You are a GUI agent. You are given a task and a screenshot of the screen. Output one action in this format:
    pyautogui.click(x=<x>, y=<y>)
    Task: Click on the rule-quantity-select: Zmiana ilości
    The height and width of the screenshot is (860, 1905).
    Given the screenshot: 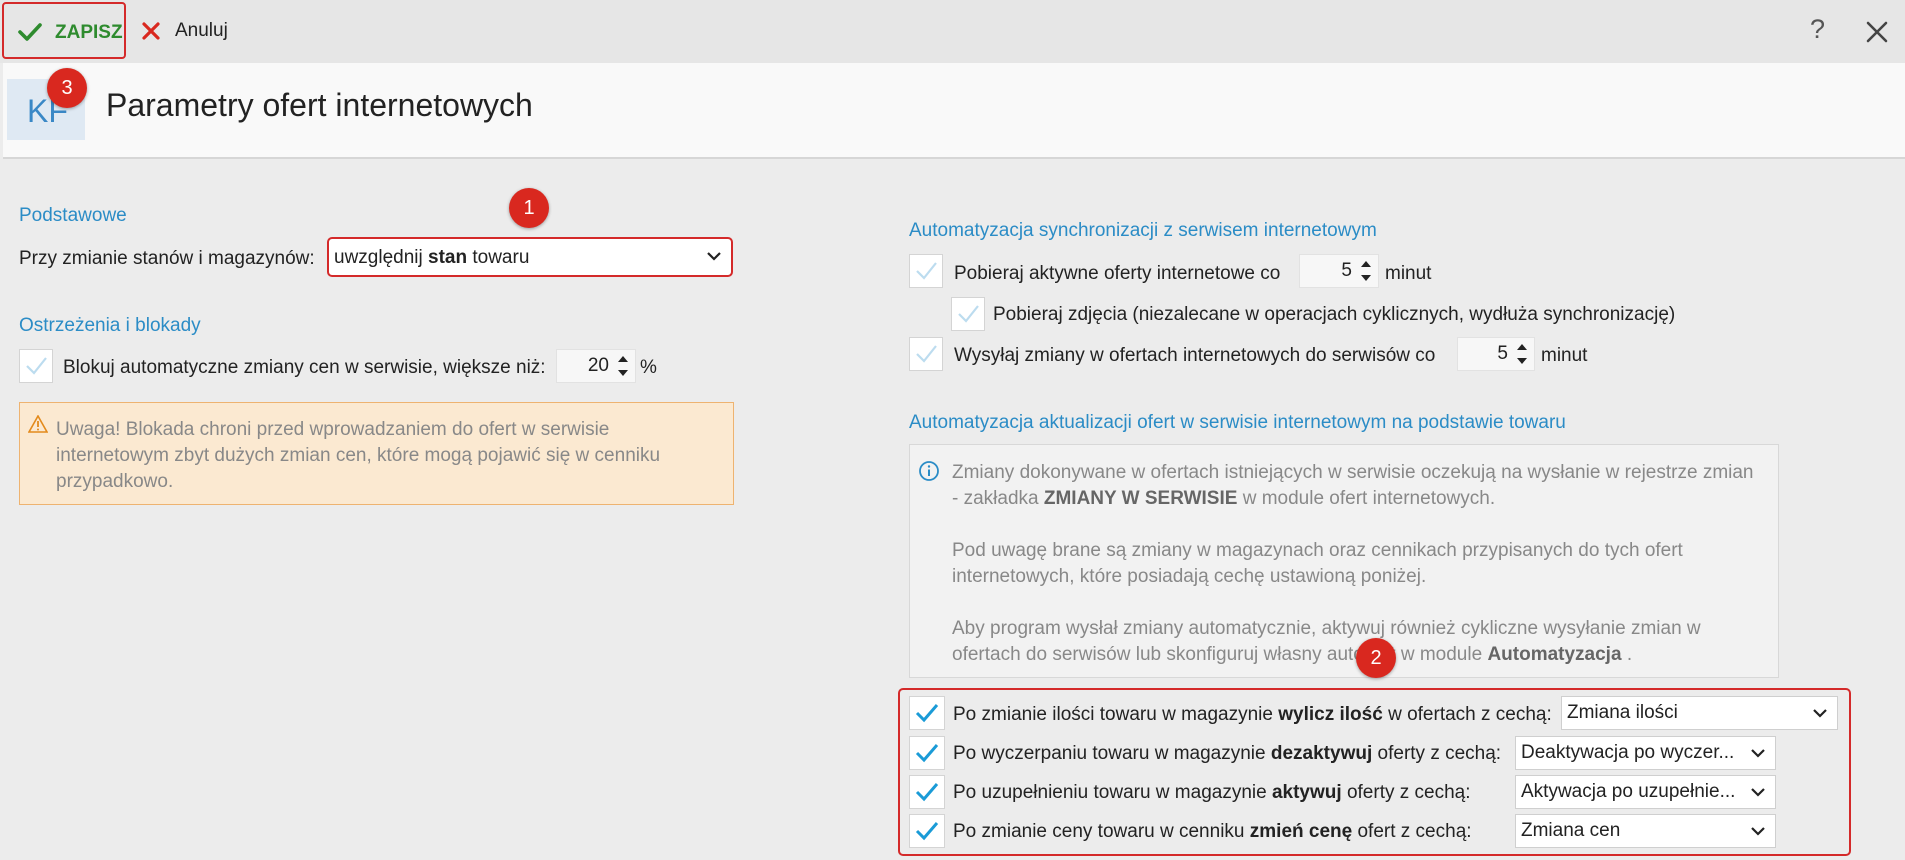 What is the action you would take?
    pyautogui.click(x=1699, y=713)
    